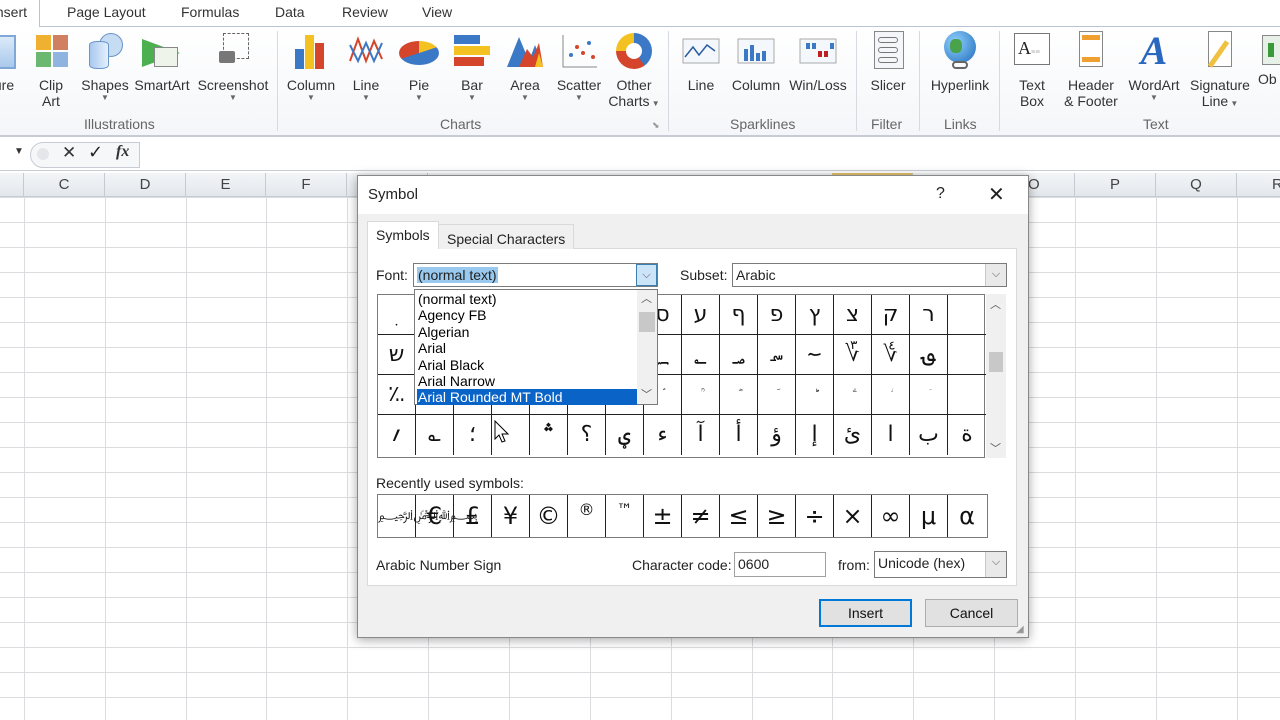 The width and height of the screenshot is (1280, 720). What do you see at coordinates (105, 67) in the screenshot?
I see `shapes-button: Shapes ▼` at bounding box center [105, 67].